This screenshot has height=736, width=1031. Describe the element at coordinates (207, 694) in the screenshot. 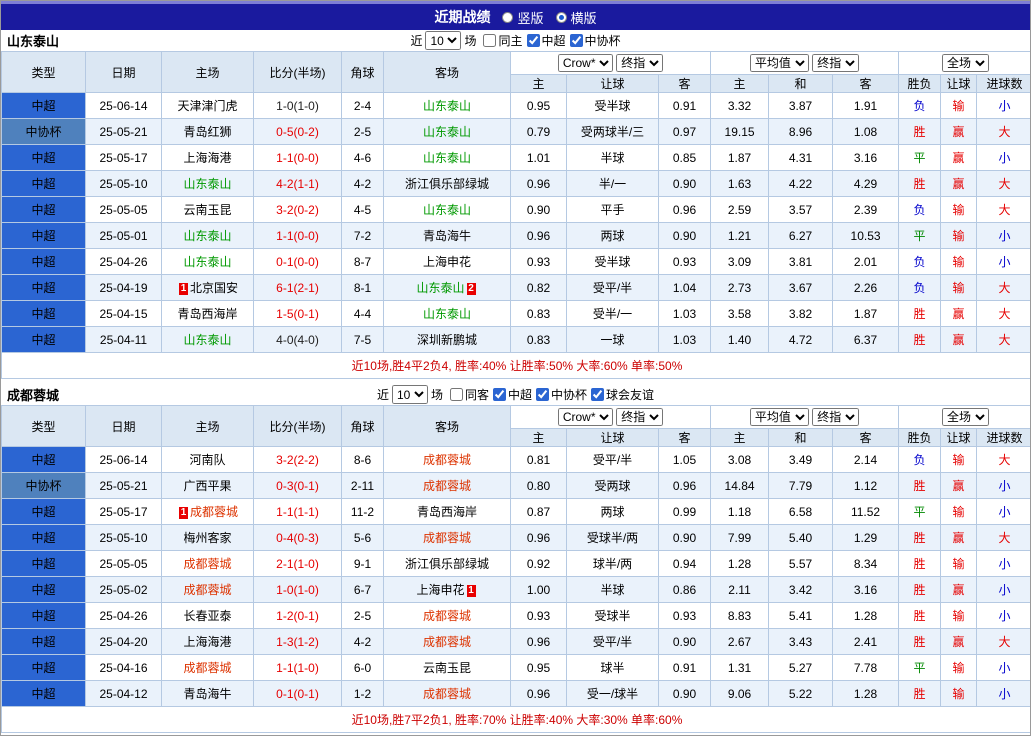

I see `home-team-name: 青岛海牛` at that location.